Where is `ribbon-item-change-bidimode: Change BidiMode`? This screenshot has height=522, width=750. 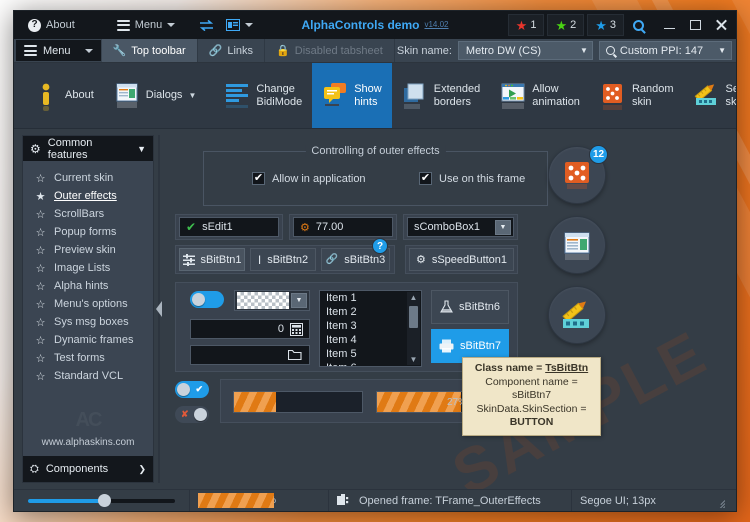
ribbon-item-change-bidimode: Change BidiMode is located at coordinates (263, 95).